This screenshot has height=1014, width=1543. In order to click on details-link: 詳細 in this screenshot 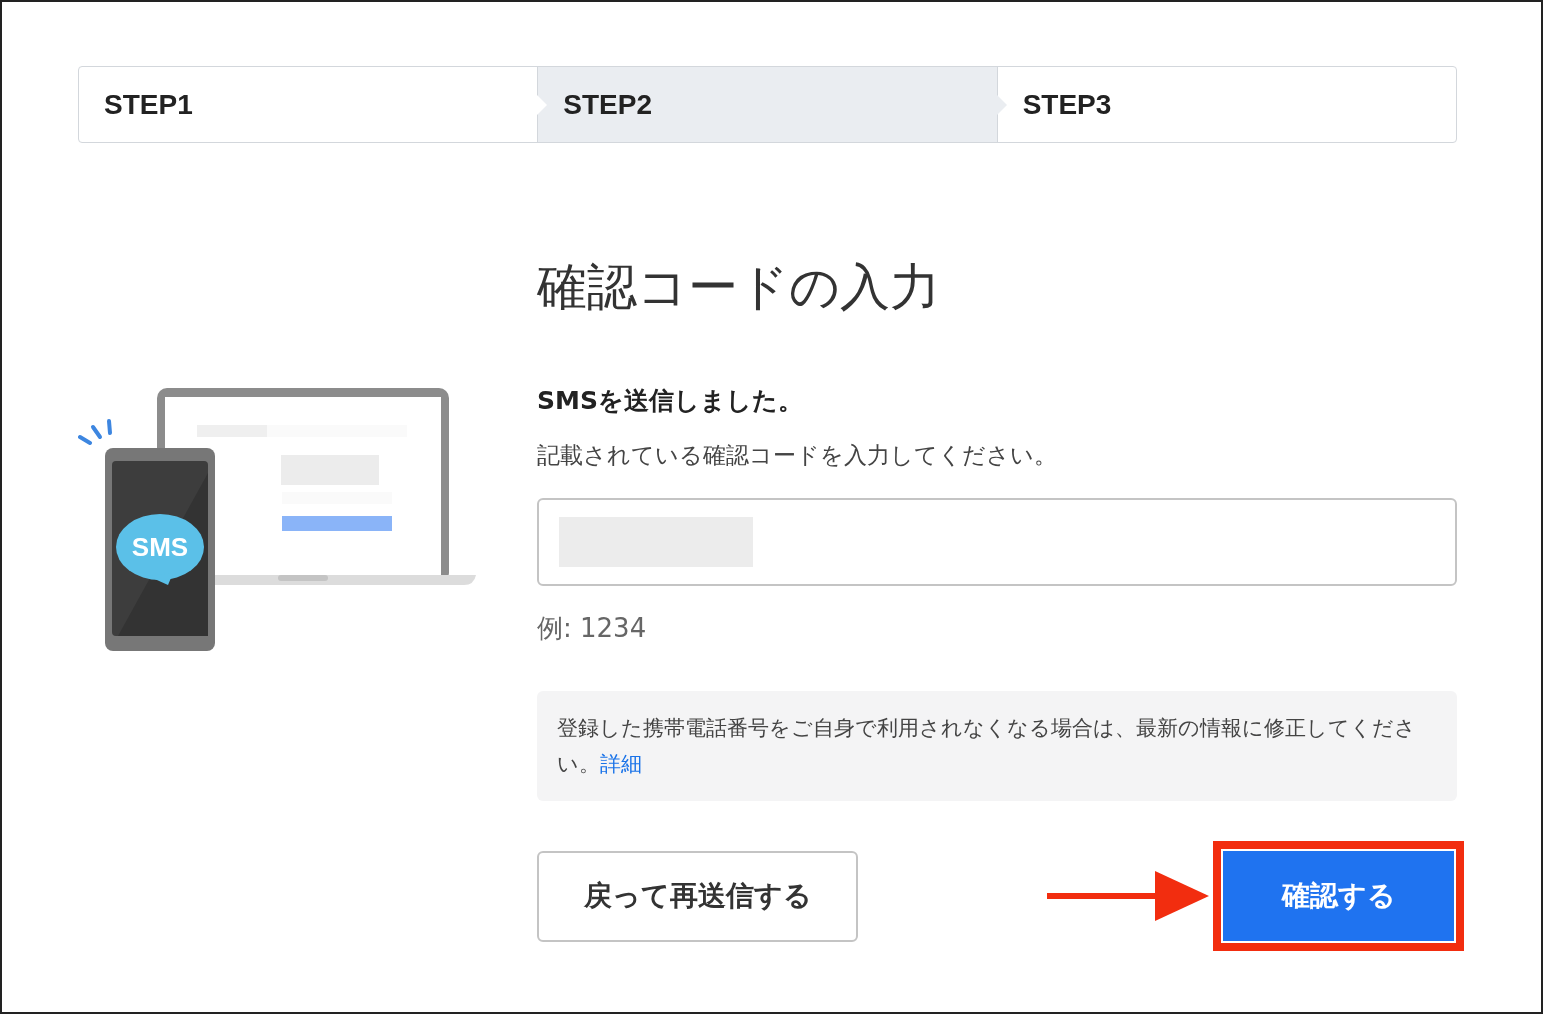, I will do `click(621, 764)`.